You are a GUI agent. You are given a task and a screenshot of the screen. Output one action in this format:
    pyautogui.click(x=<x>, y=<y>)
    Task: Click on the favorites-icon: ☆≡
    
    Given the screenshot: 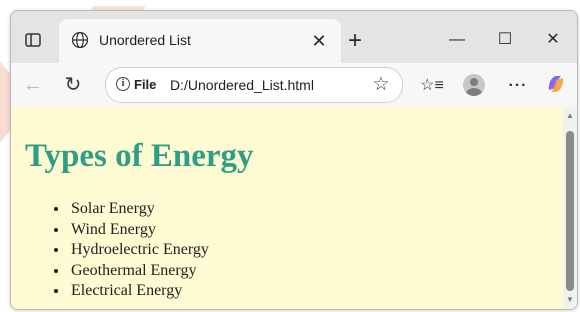 What is the action you would take?
    pyautogui.click(x=432, y=86)
    